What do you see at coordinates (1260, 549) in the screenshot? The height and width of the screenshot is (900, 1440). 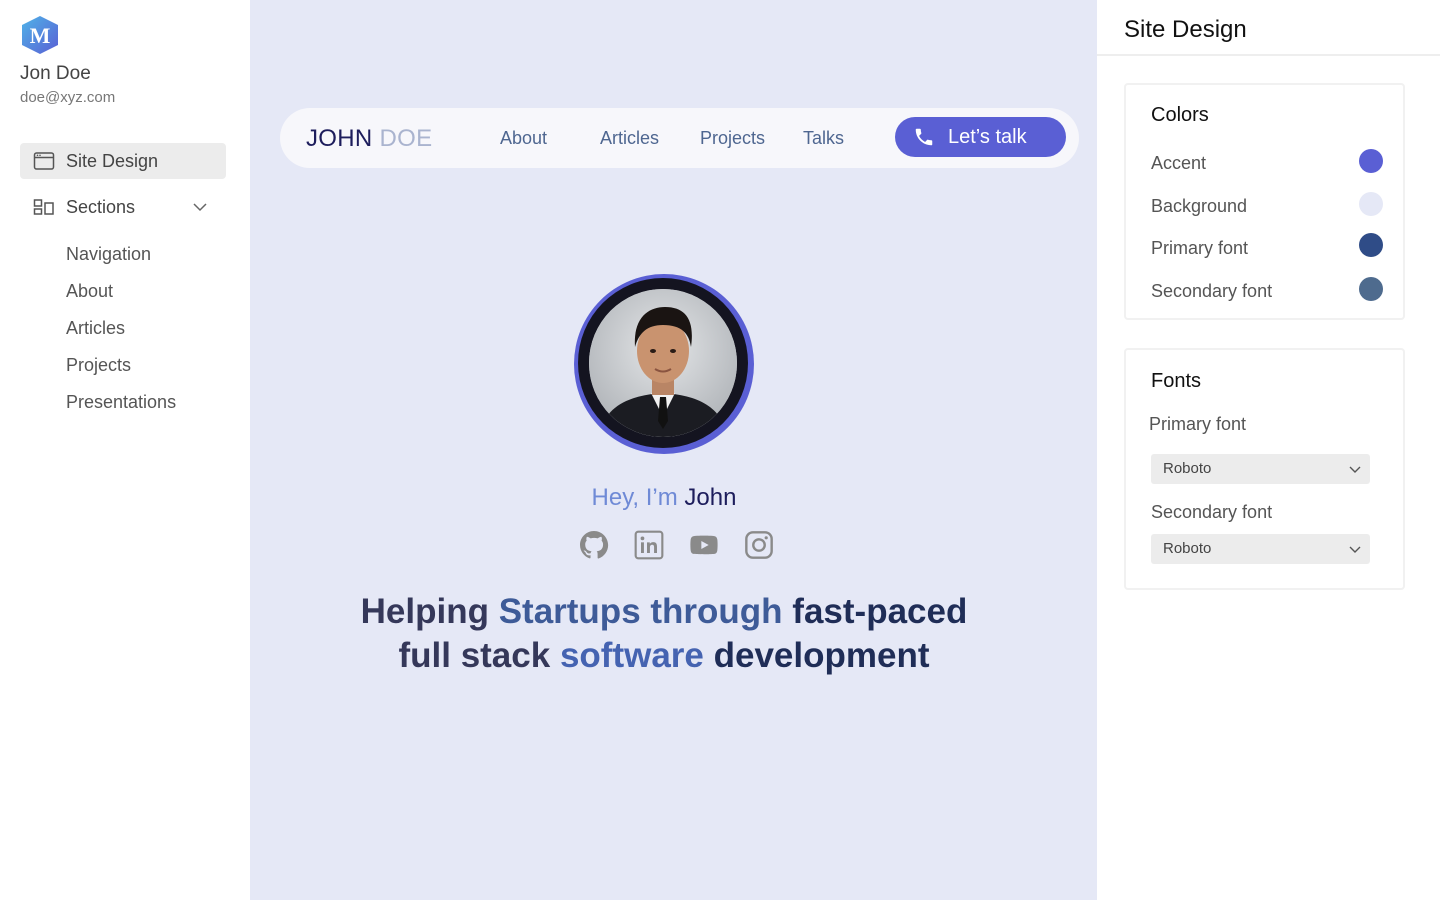 I see `secondary-font-select: Roboto` at bounding box center [1260, 549].